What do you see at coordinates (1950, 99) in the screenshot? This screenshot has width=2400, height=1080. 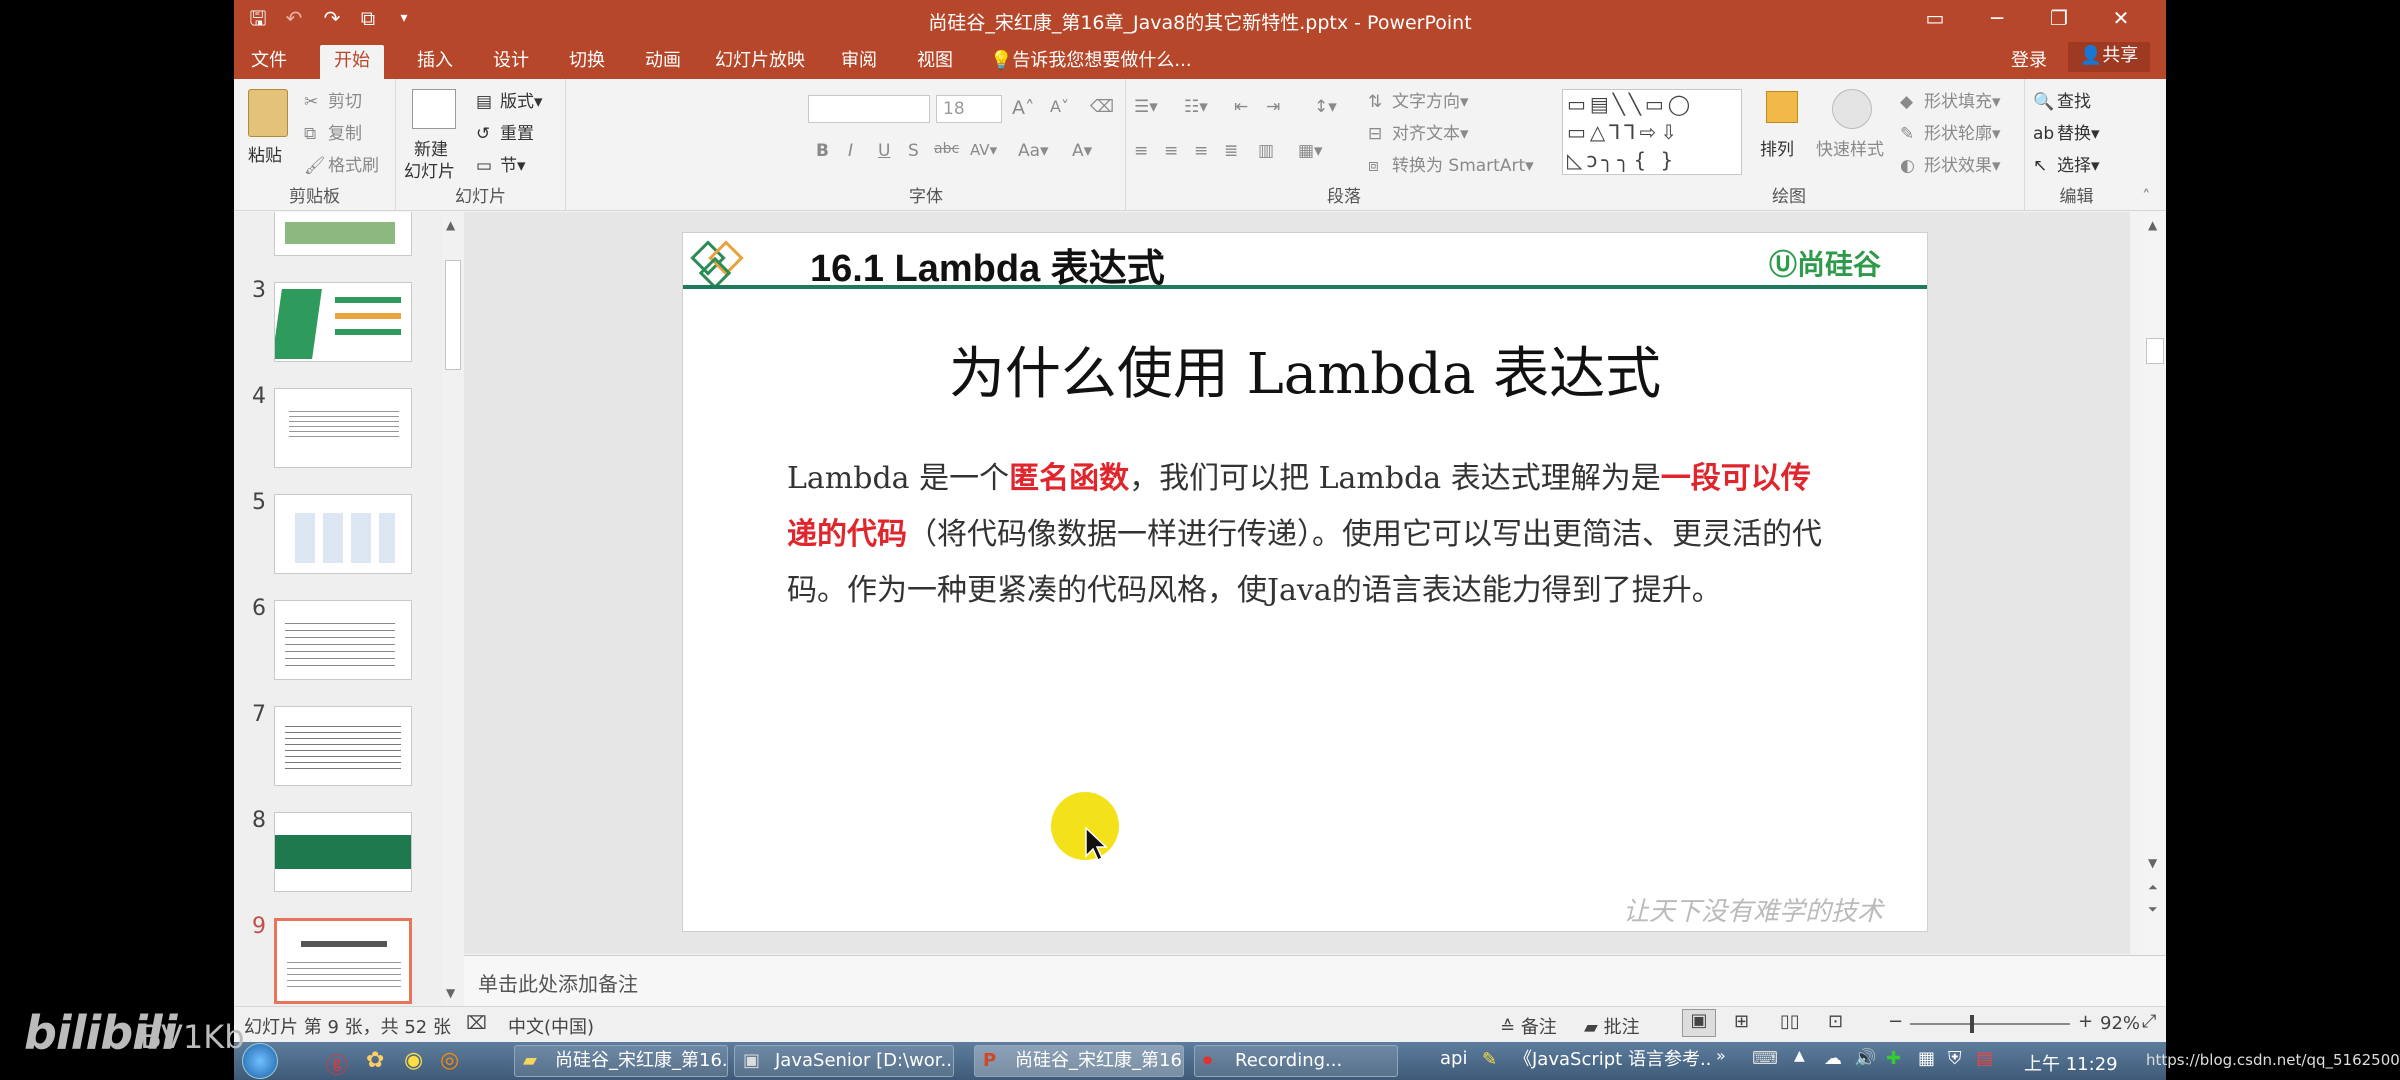 I see `shape-fill-button: ◆ 形状填充▾` at bounding box center [1950, 99].